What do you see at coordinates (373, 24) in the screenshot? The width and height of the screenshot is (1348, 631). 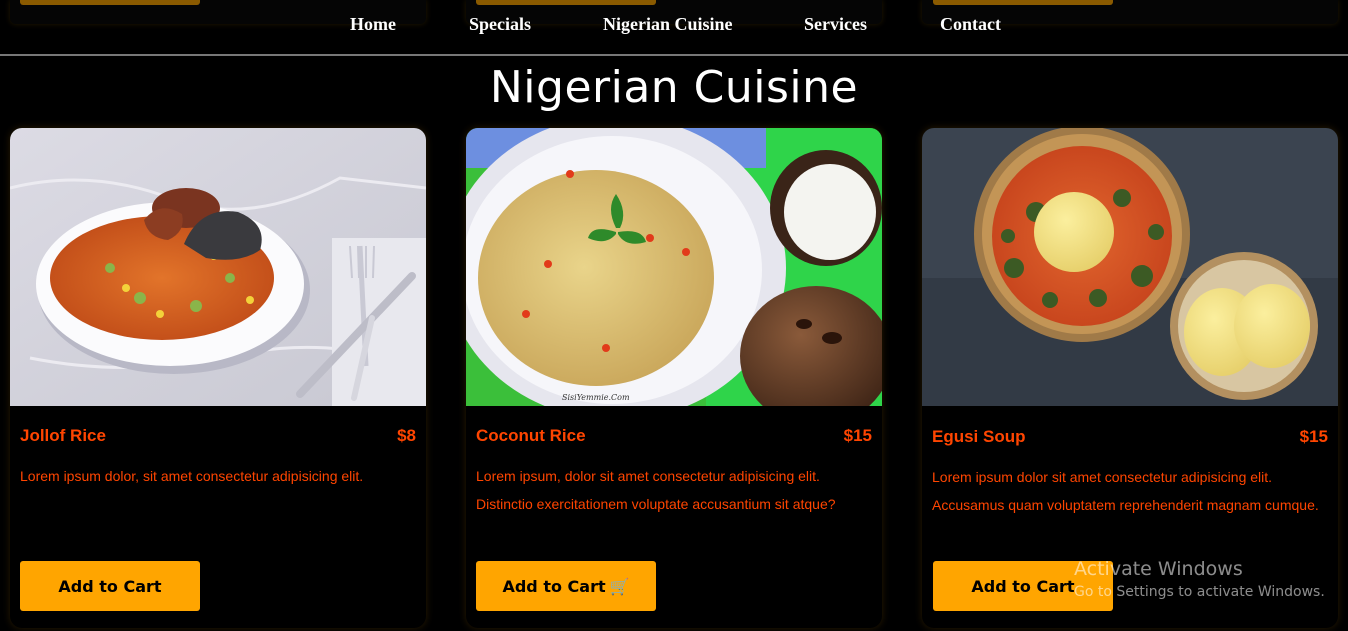 I see `nav-home-link: Home` at bounding box center [373, 24].